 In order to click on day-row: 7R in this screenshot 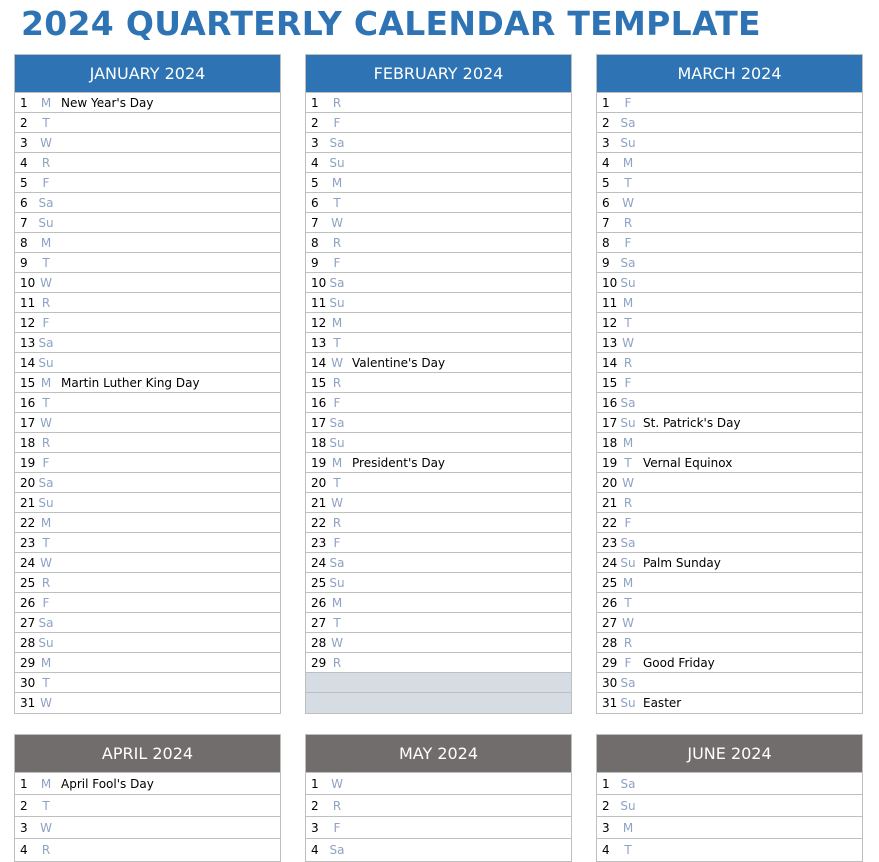, I will do `click(729, 223)`.